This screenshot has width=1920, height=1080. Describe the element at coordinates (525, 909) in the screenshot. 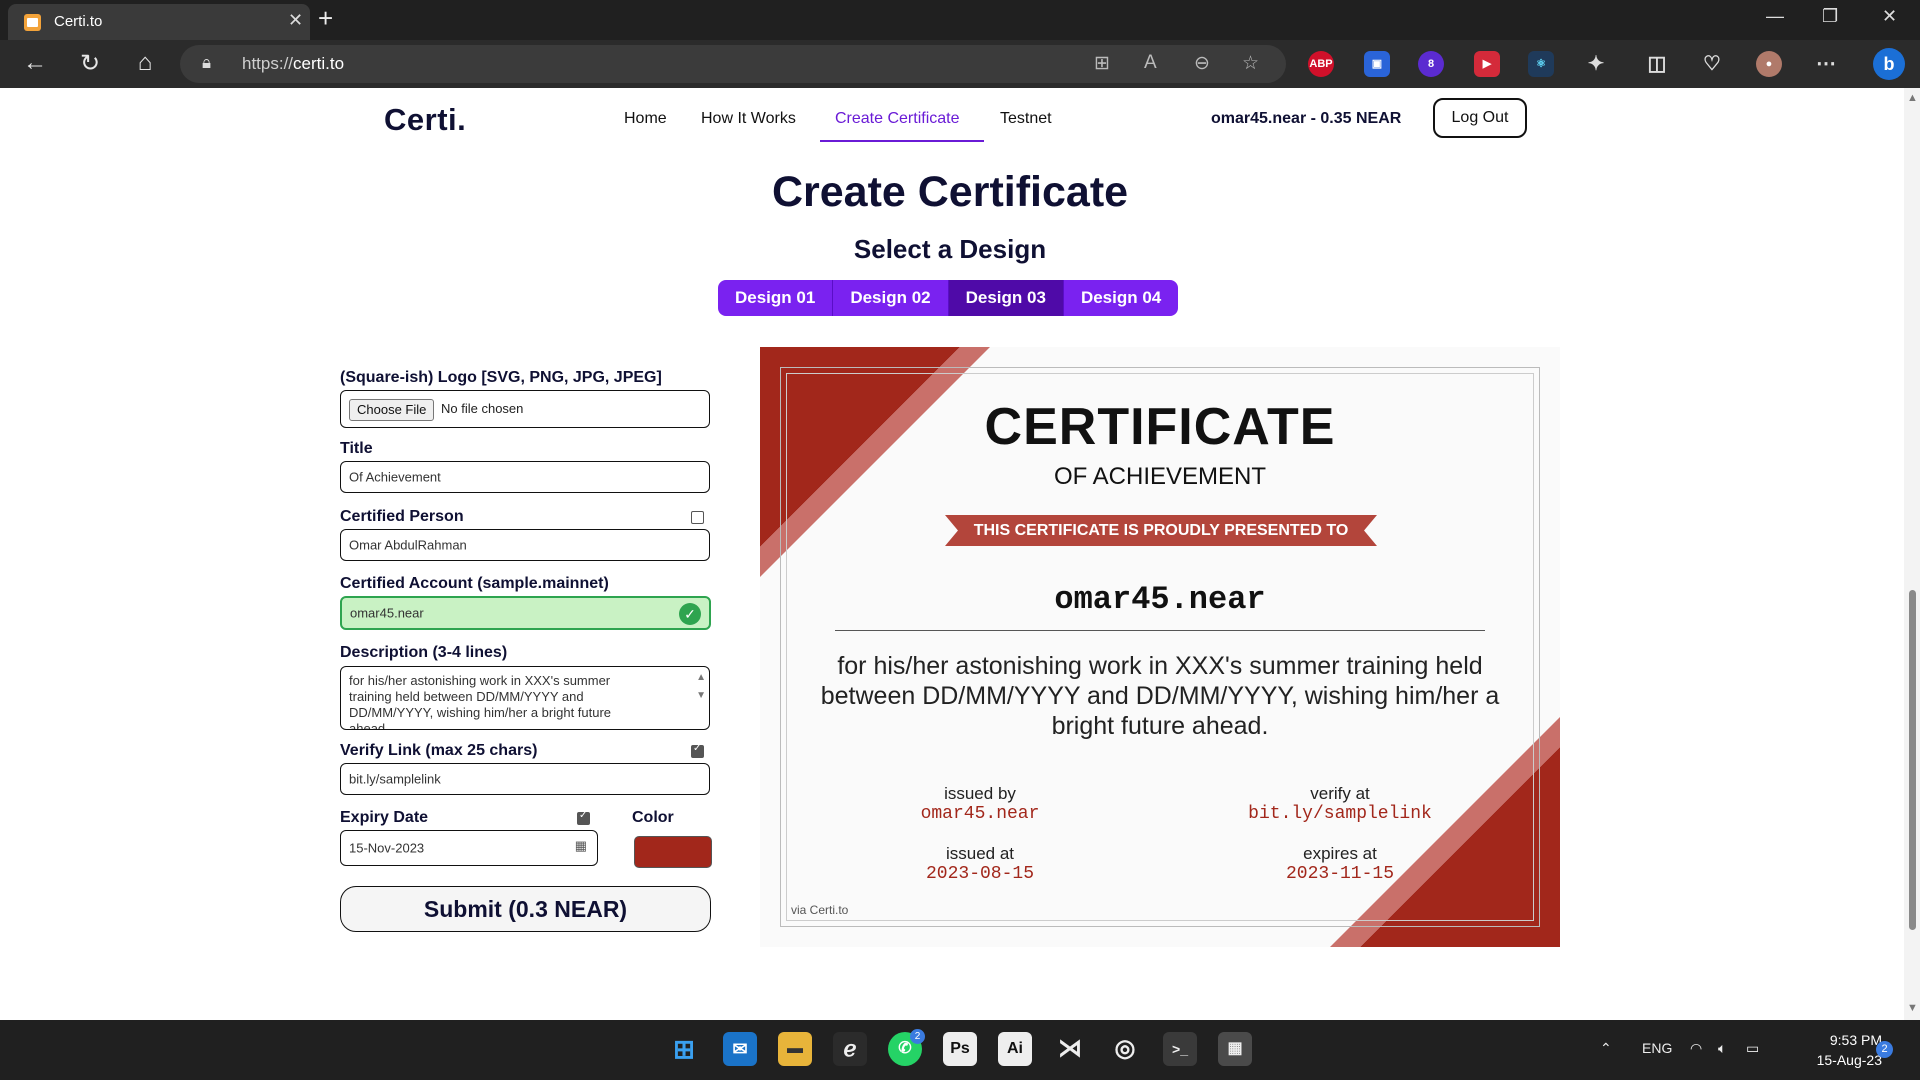

I see `submit-button: Submit (0.3 NEAR)` at that location.